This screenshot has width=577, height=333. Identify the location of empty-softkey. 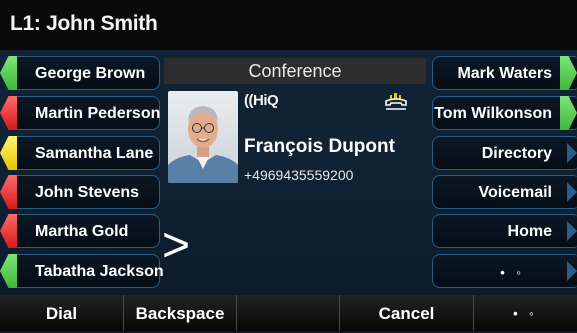
(288, 313).